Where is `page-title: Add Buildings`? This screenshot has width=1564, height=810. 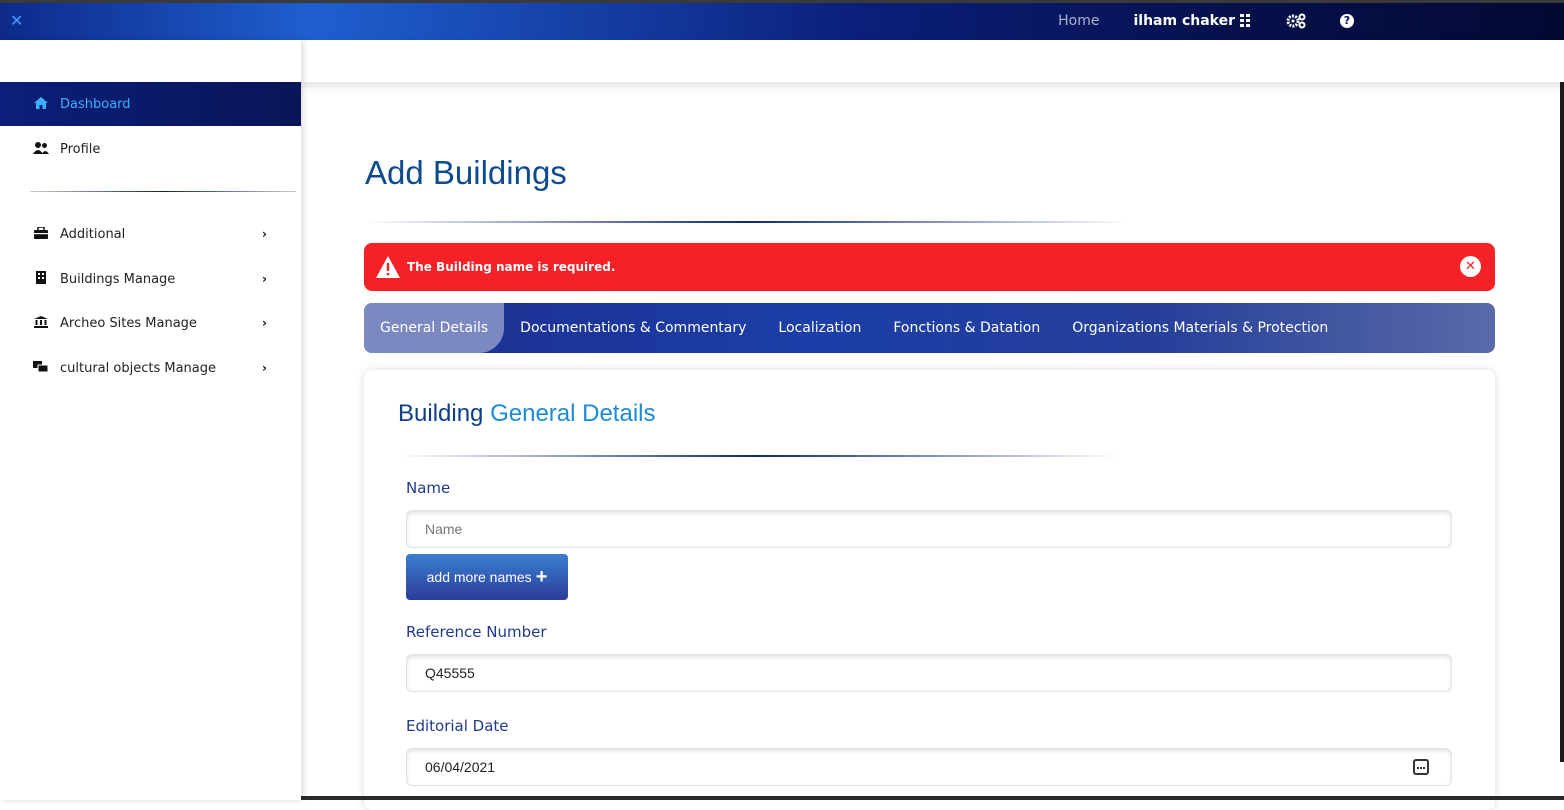
page-title: Add Buildings is located at coordinates (466, 172).